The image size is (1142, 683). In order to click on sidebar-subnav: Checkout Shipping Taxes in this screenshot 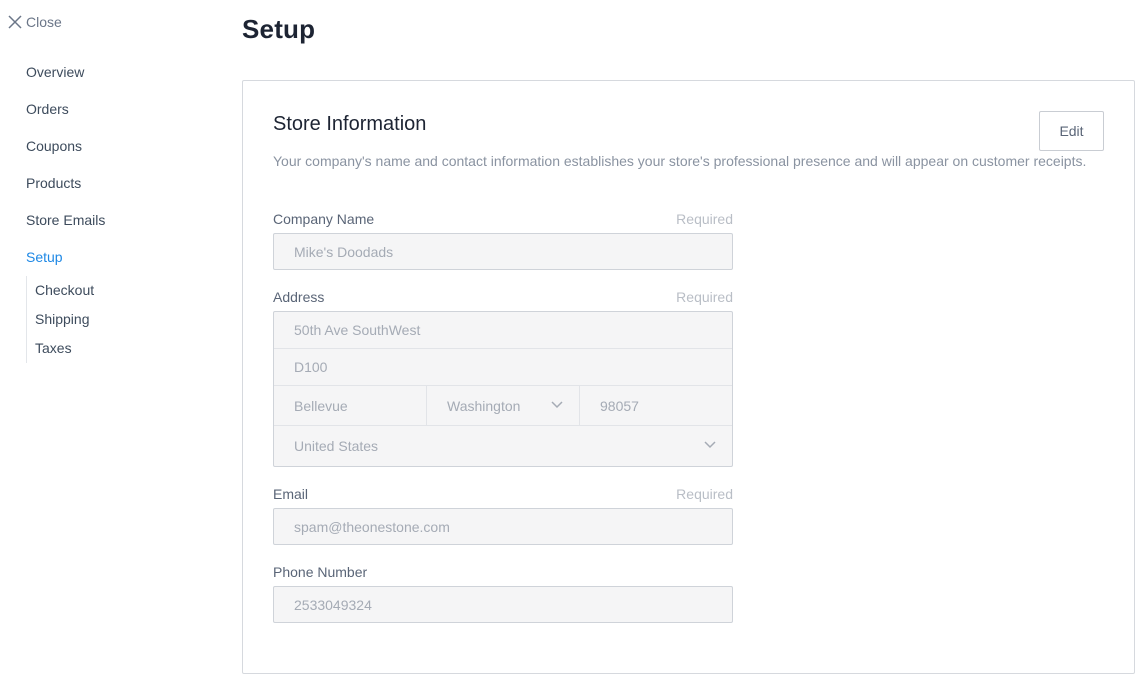, I will do `click(60, 319)`.